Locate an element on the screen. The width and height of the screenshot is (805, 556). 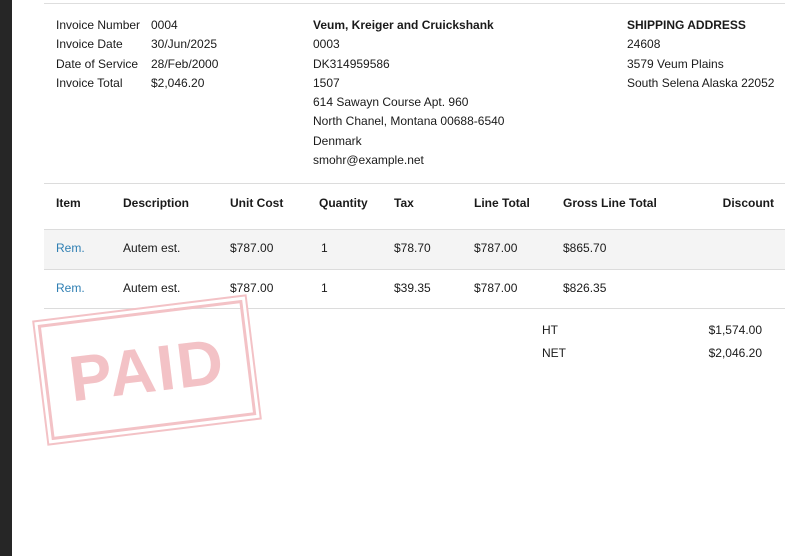
cell-tax: $39.35 is located at coordinates (412, 288).